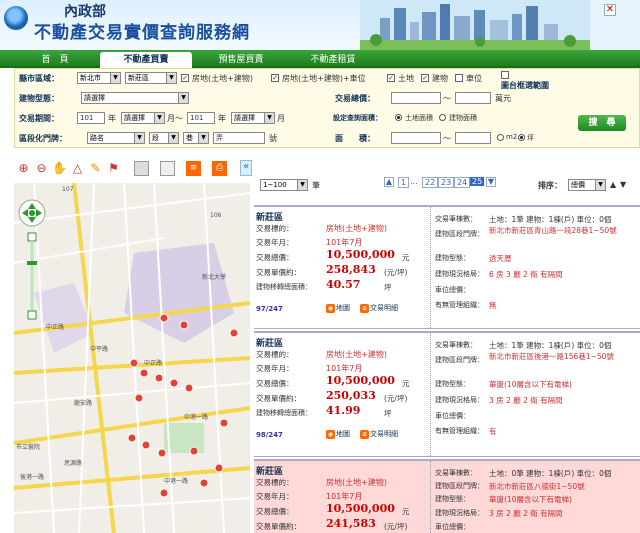 Image resolution: width=640 pixels, height=533 pixels. What do you see at coordinates (73, 463) in the screenshot?
I see `map-label-siyuan: 思源路` at bounding box center [73, 463].